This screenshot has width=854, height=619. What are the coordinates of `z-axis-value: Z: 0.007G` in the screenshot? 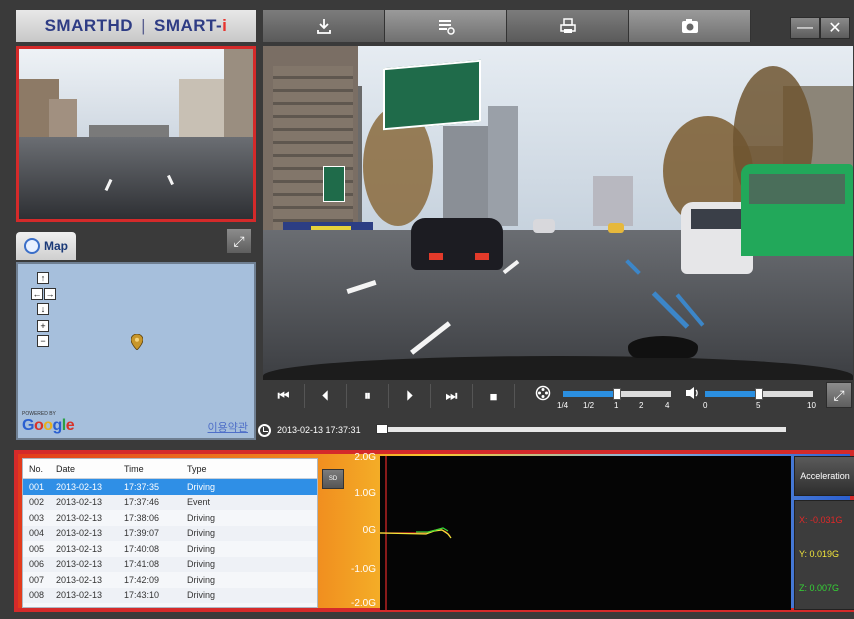 It's located at (819, 588).